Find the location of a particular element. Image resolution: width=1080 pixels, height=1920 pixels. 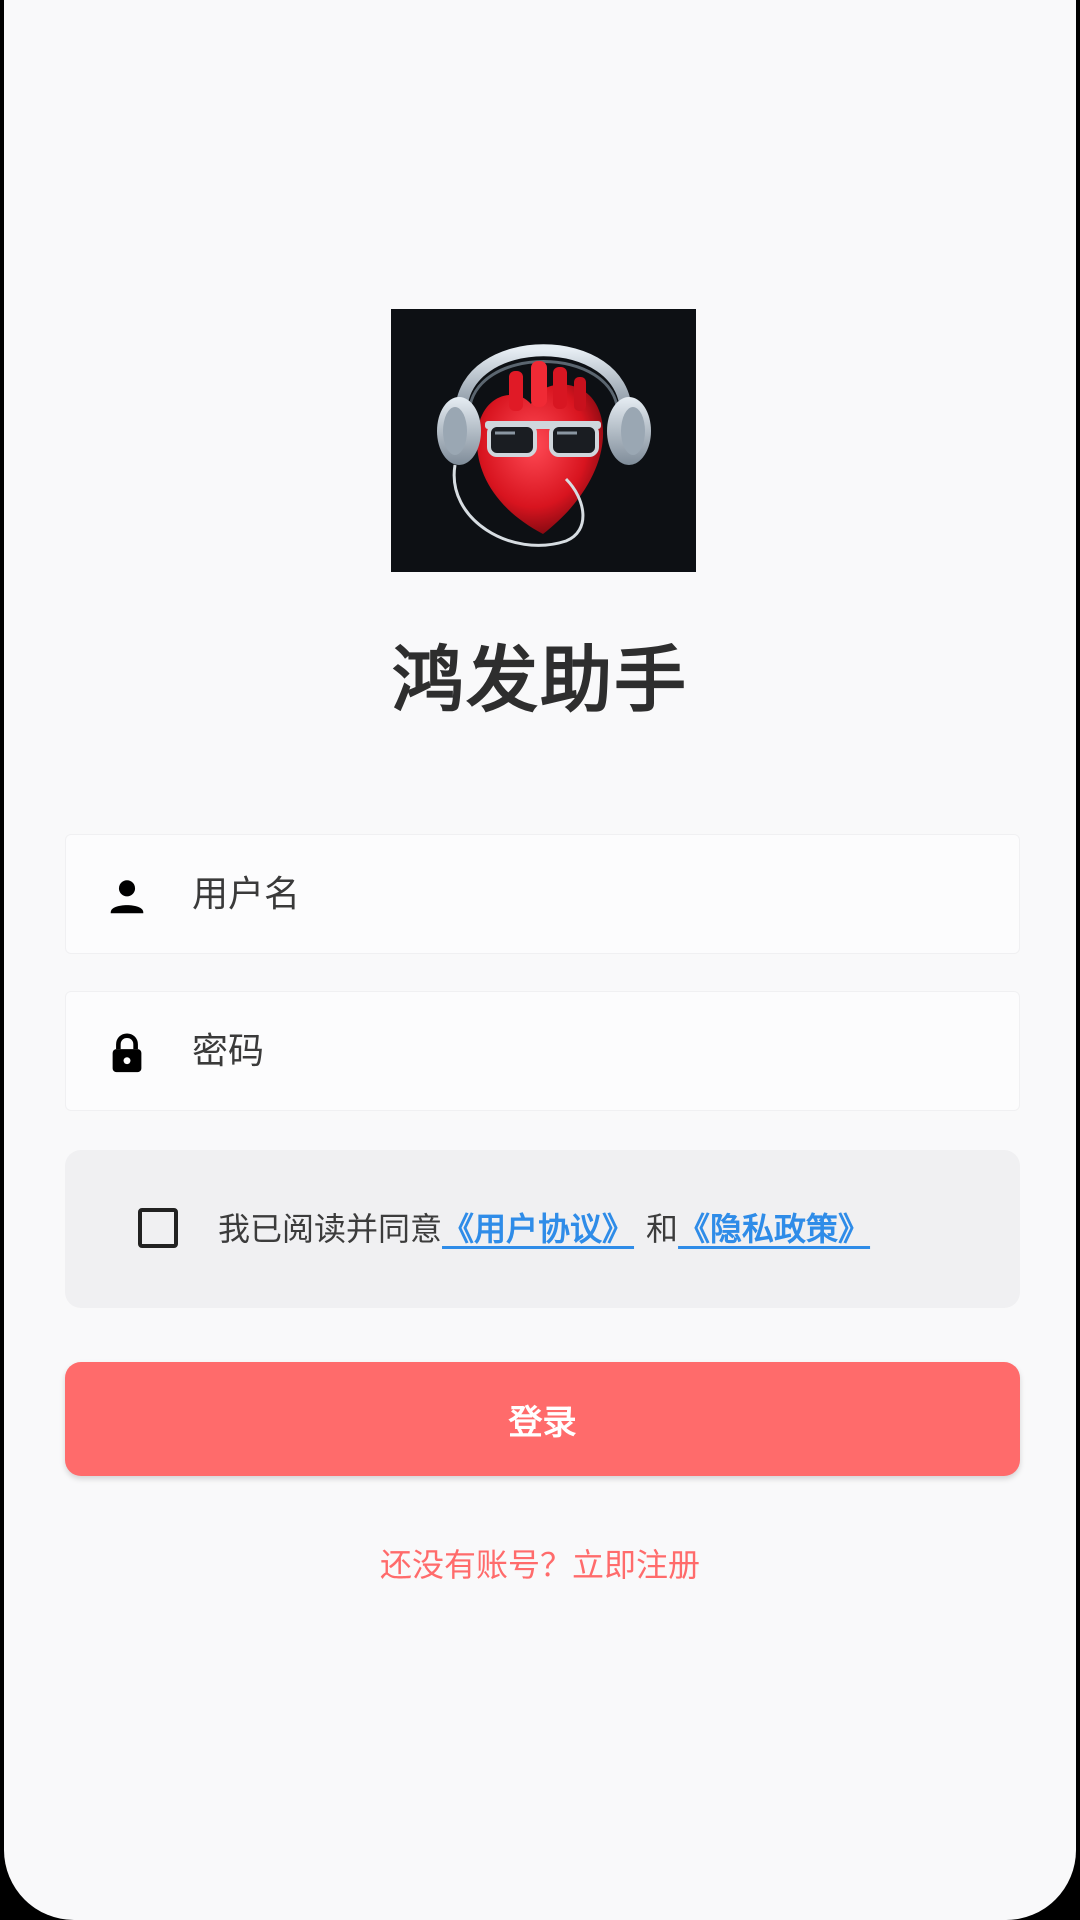

username-field is located at coordinates (542, 894).